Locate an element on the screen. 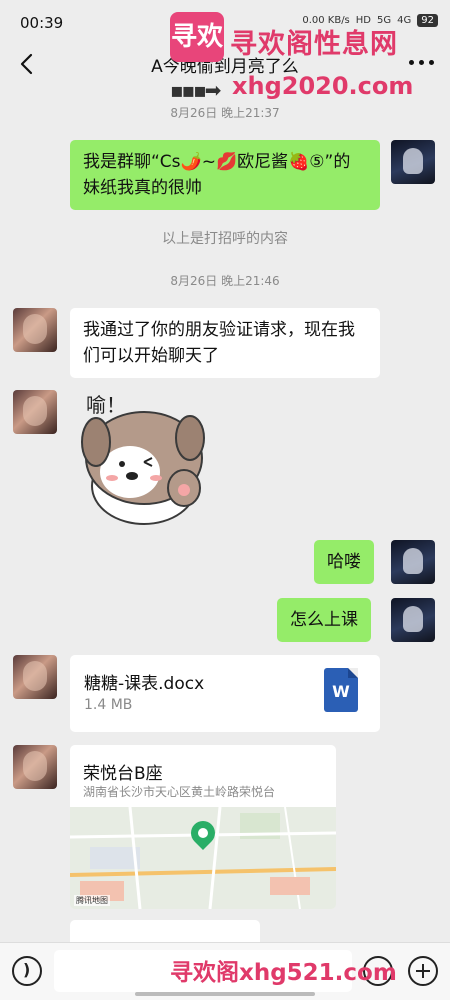  more-icon is located at coordinates (411, 62).